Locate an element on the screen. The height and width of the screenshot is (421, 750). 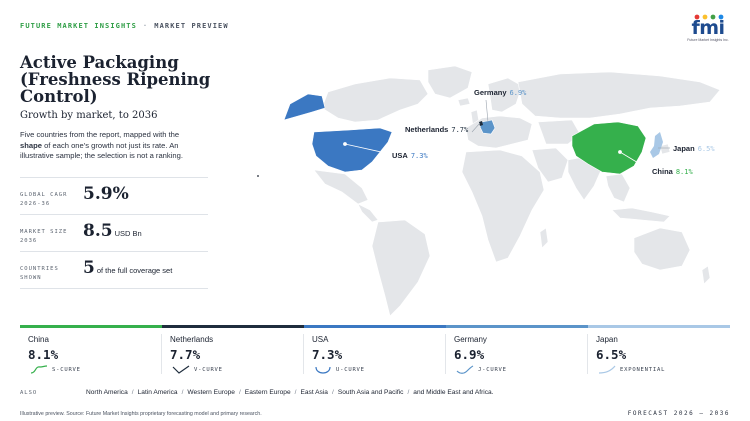
land-greenland is located at coordinates (450, 82).